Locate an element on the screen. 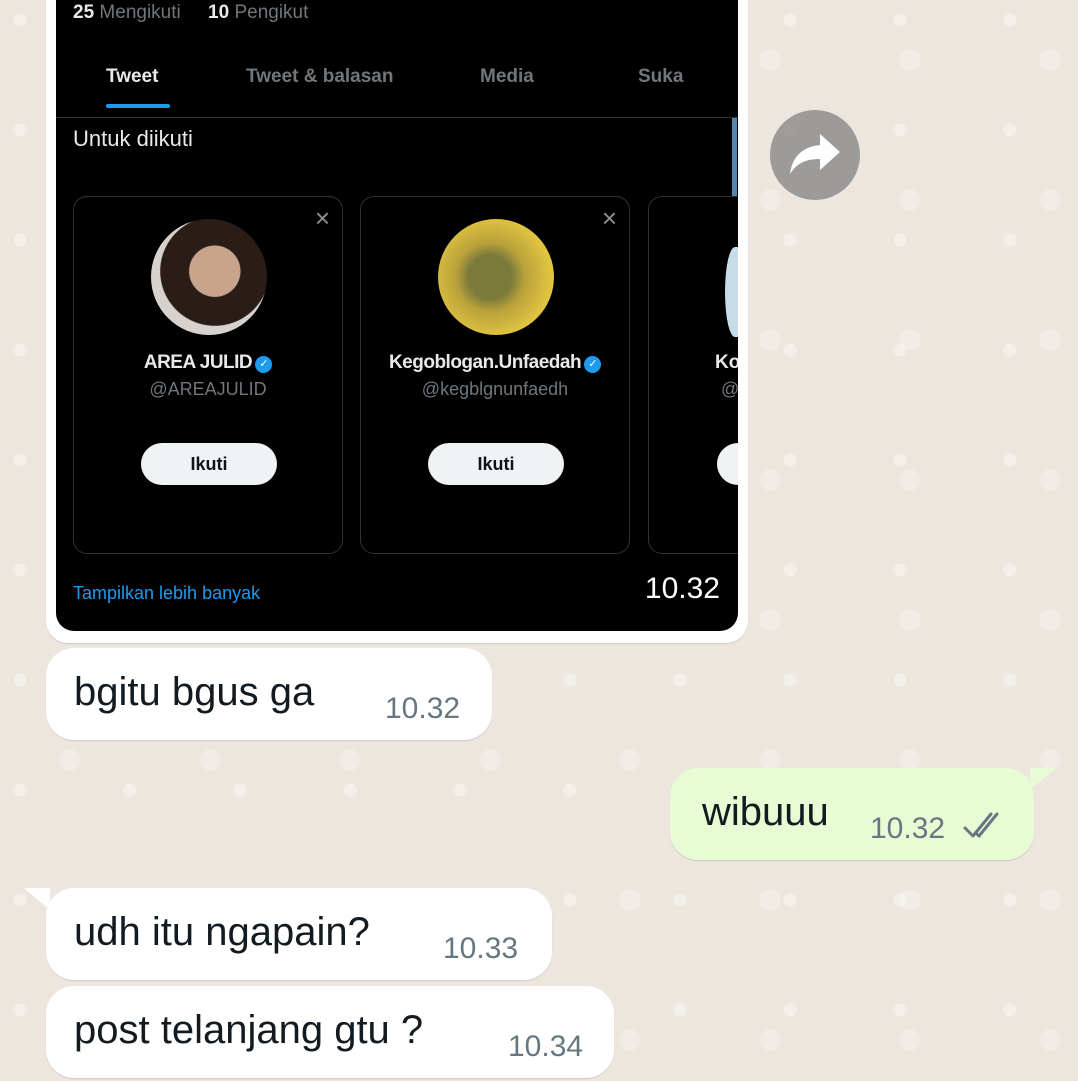 The height and width of the screenshot is (1081, 1078). tab-tweet-balasan: Tweet & balasan is located at coordinates (320, 76).